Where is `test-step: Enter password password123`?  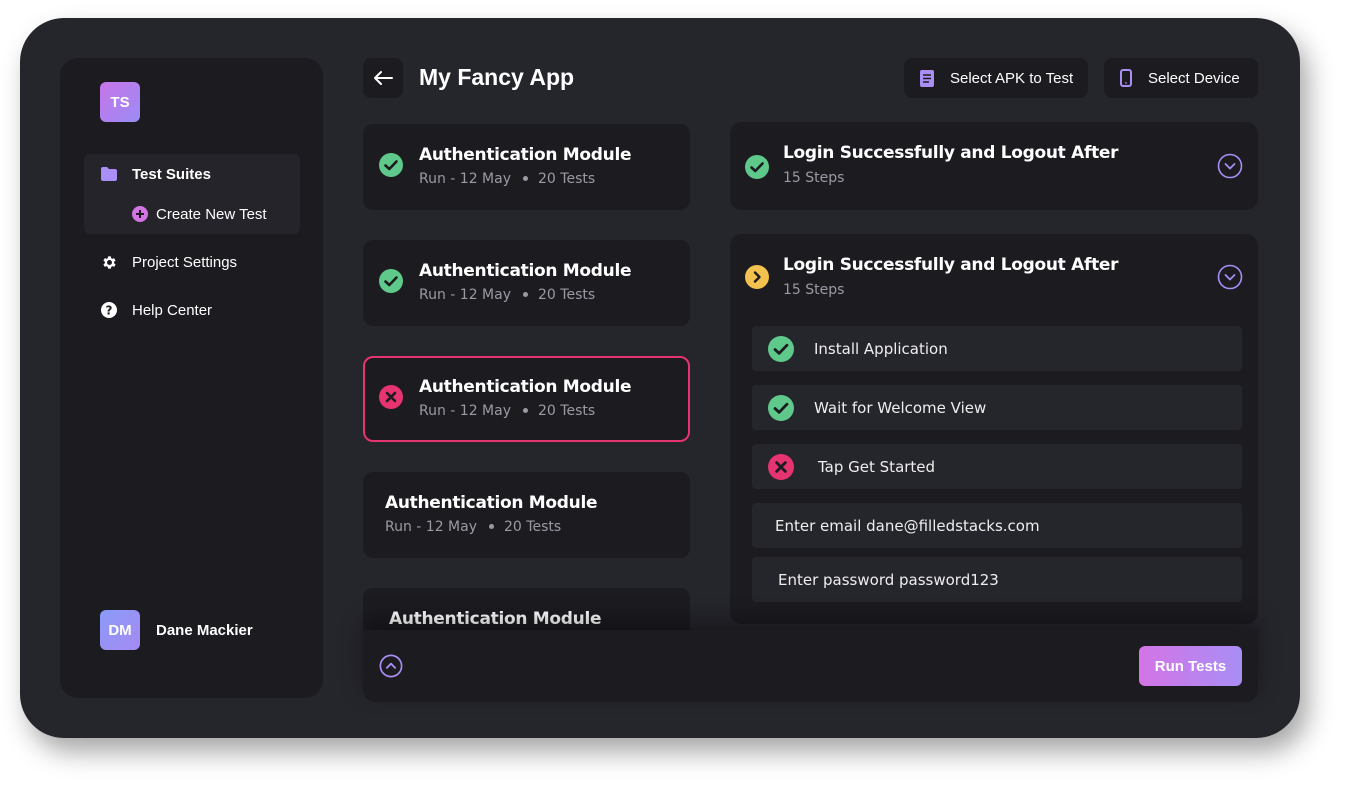 test-step: Enter password password123 is located at coordinates (997, 579).